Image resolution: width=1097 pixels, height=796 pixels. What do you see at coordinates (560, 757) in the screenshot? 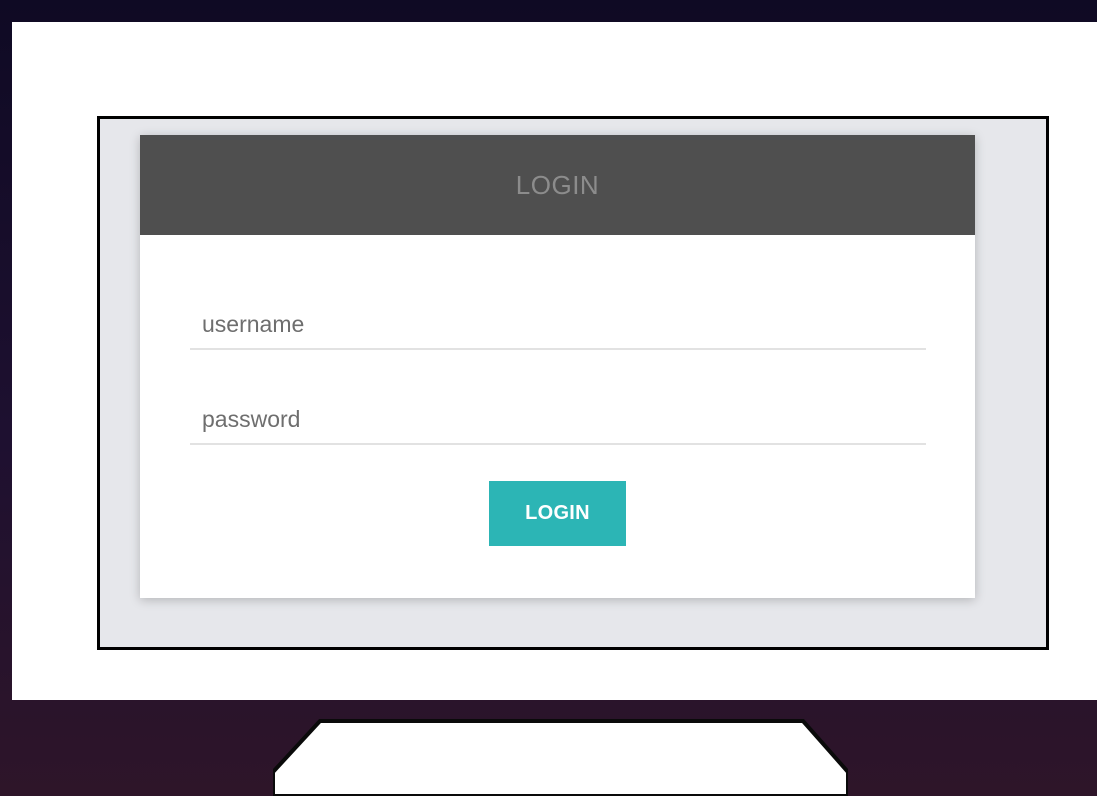
I see `monitor-stand` at bounding box center [560, 757].